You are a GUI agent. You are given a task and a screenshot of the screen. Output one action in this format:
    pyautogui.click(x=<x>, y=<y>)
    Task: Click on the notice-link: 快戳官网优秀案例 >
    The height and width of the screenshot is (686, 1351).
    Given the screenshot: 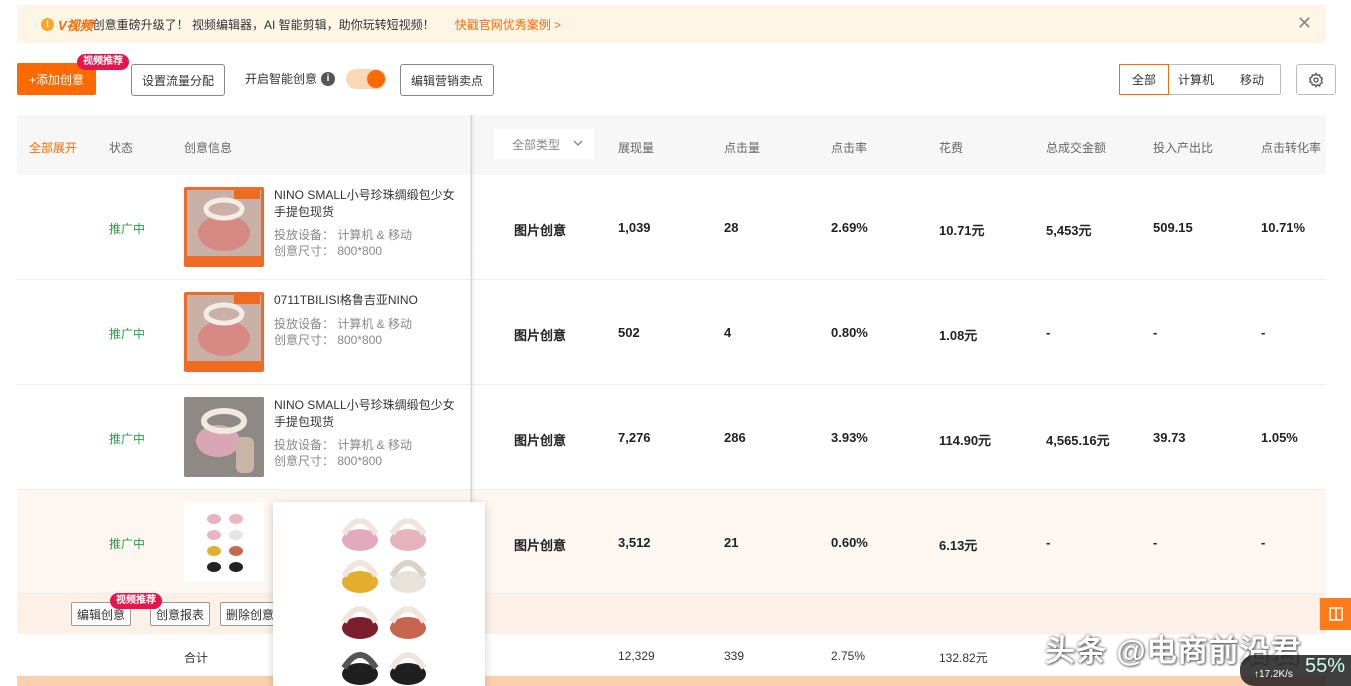 What is the action you would take?
    pyautogui.click(x=508, y=24)
    